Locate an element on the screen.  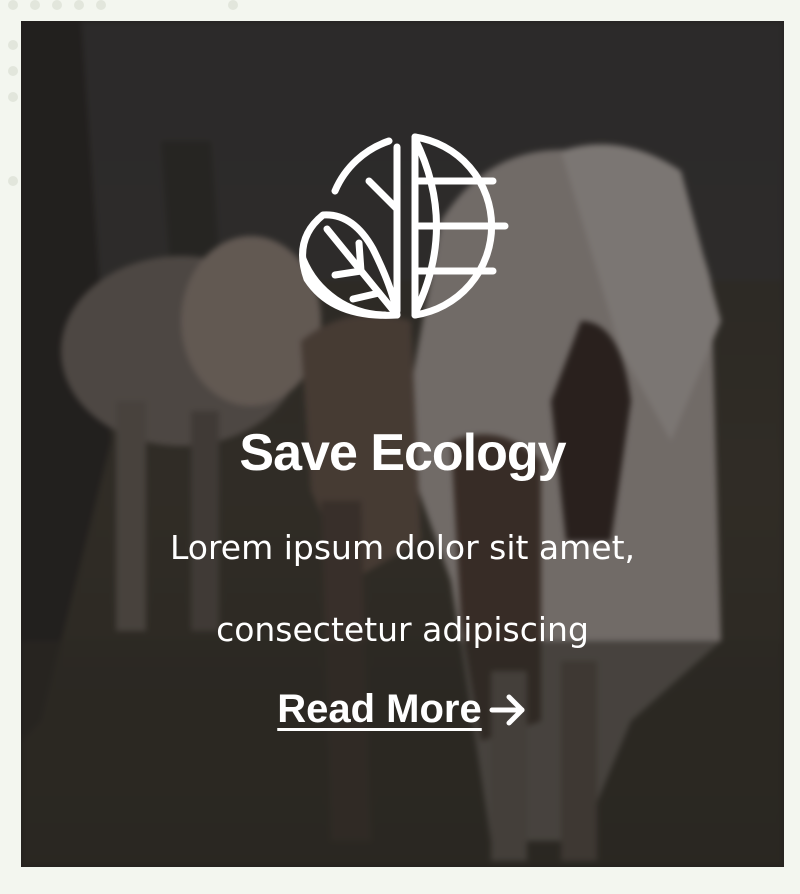
read-more-link: Read More is located at coordinates (402, 709).